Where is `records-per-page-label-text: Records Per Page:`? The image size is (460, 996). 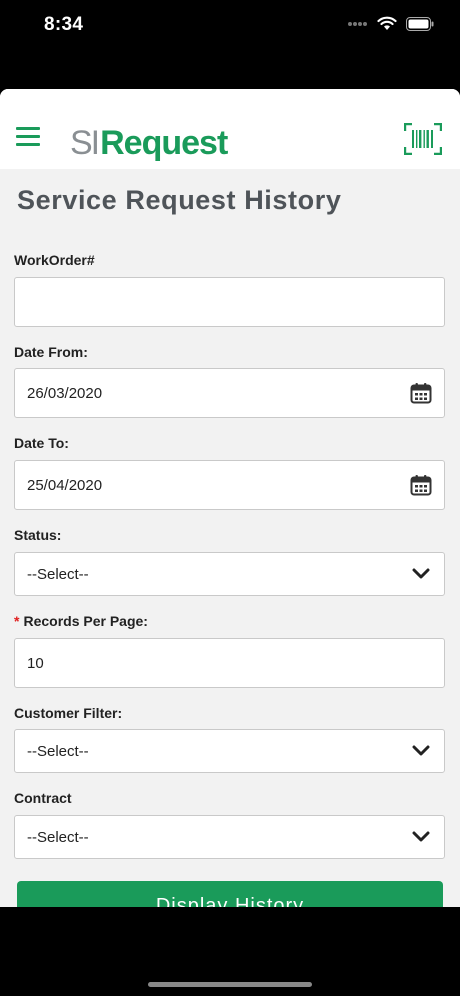
records-per-page-label-text: Records Per Page: is located at coordinates (85, 621).